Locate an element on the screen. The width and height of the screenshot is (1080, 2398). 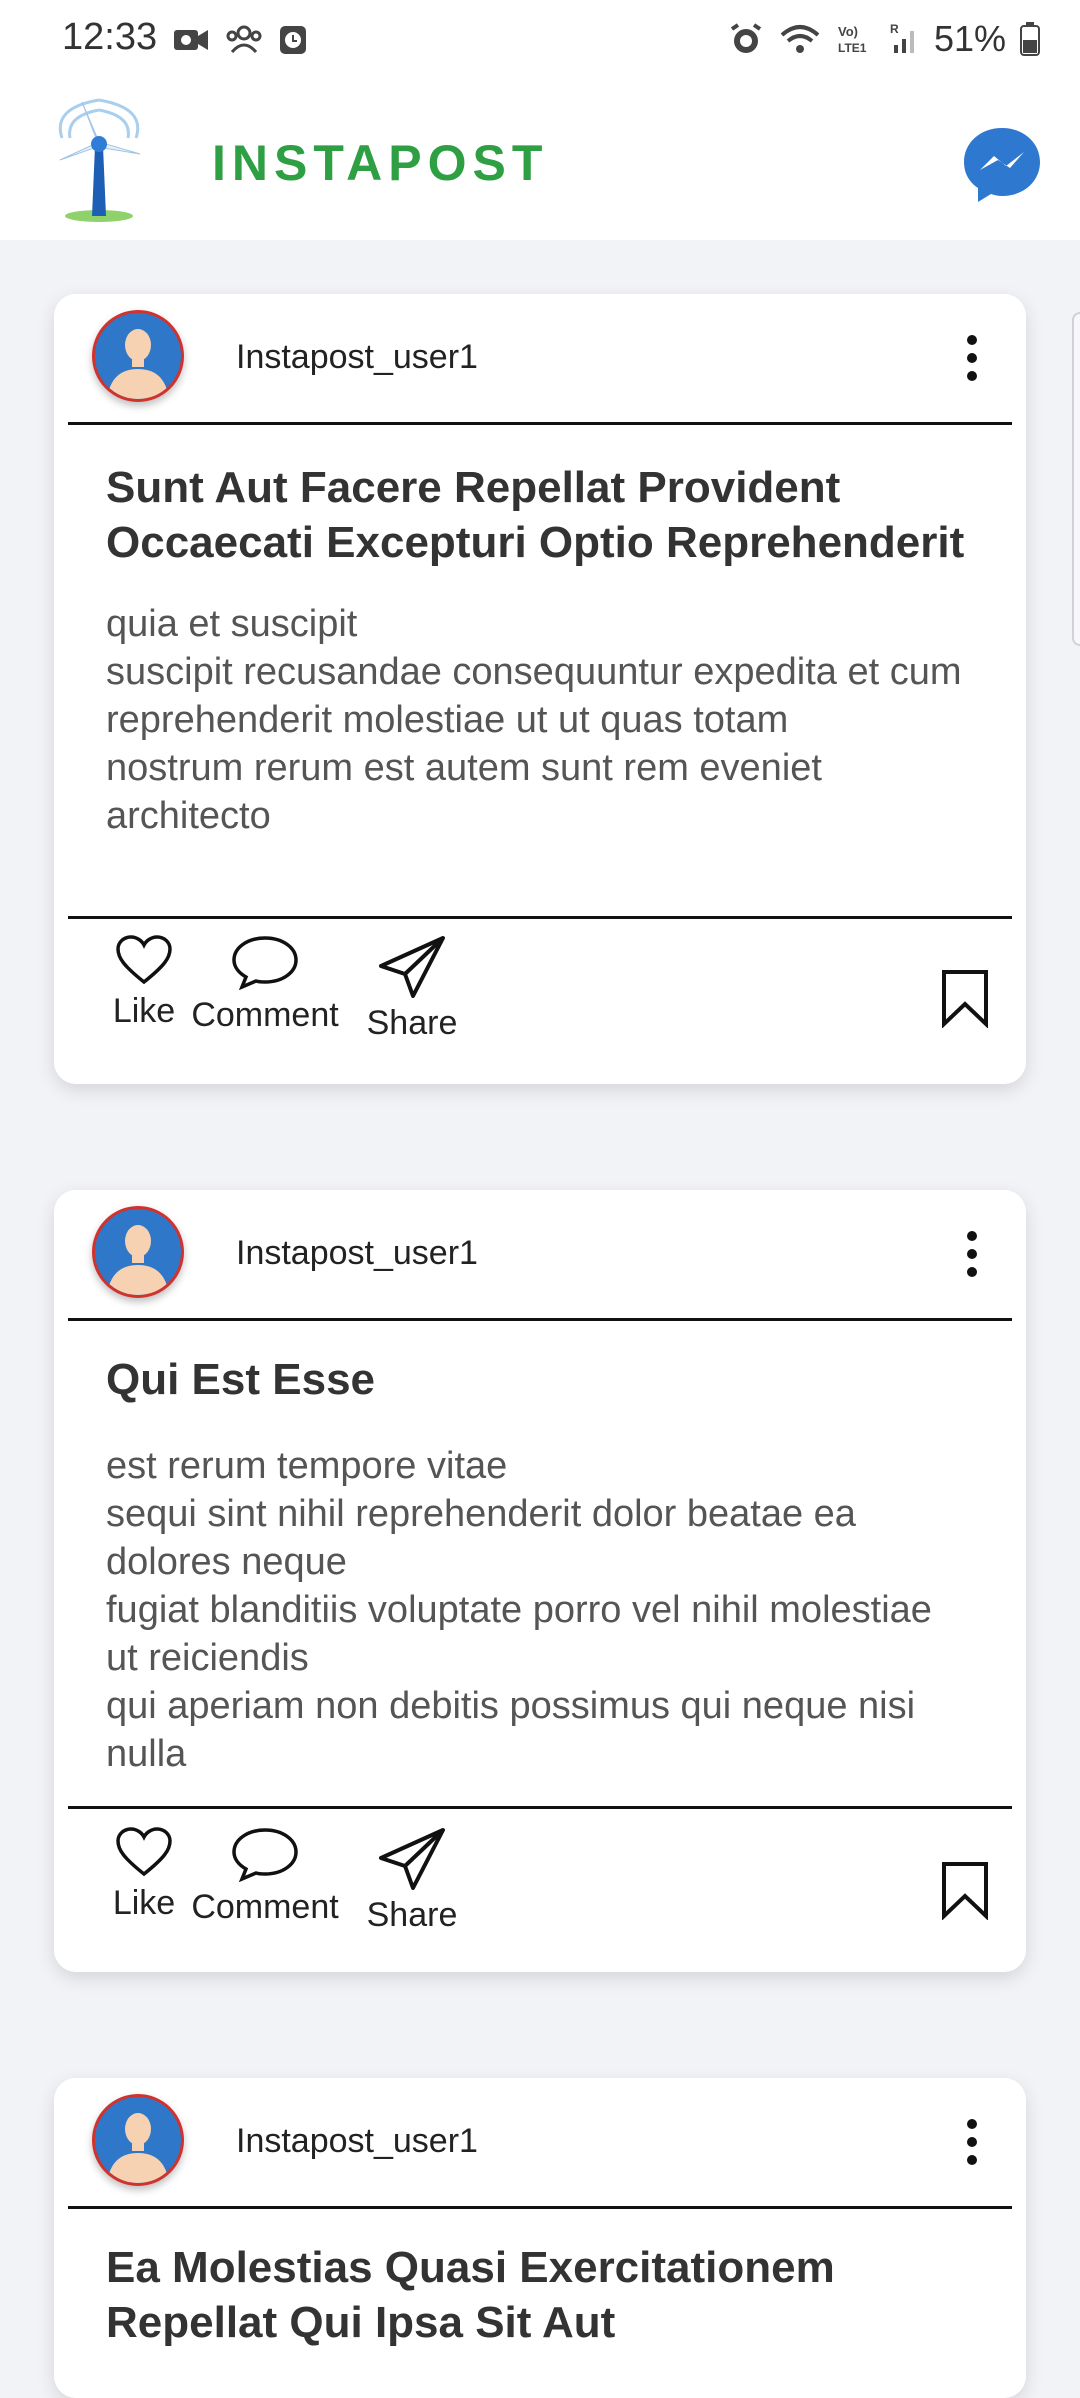
status-time: 12:33 is located at coordinates (110, 37).